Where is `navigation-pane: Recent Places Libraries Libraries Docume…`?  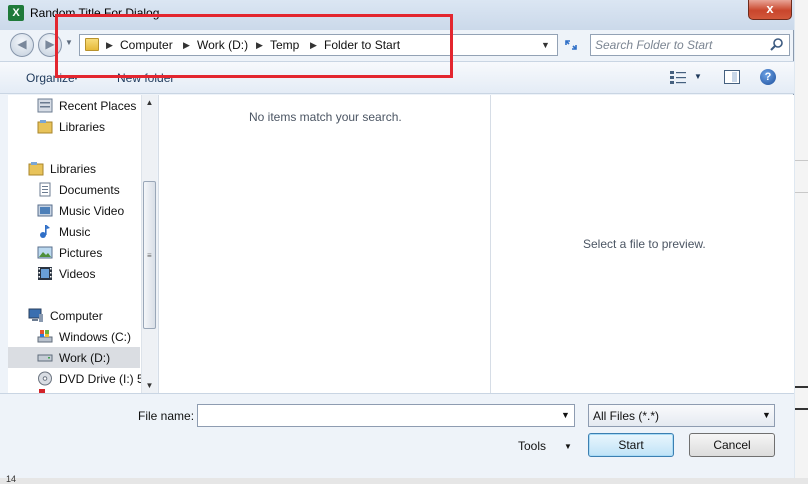
navigation-pane: Recent Places Libraries Libraries Docume… is located at coordinates (82, 244).